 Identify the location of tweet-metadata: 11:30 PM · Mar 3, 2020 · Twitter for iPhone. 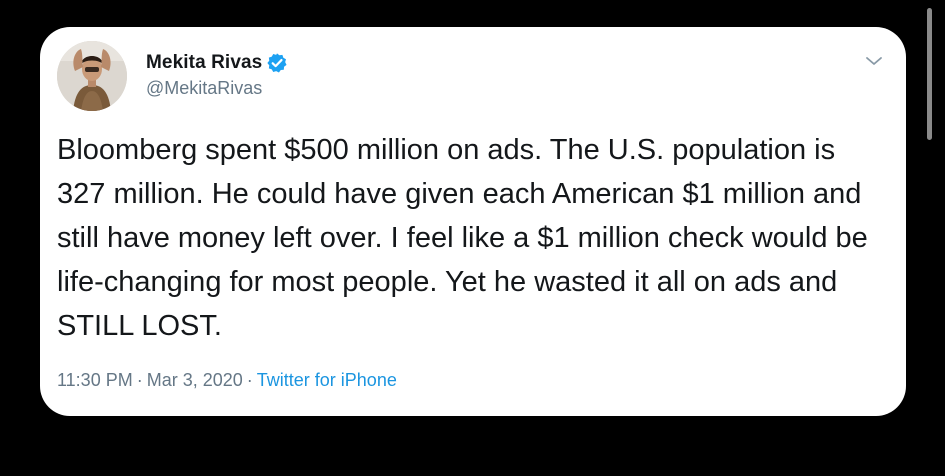
(227, 380).